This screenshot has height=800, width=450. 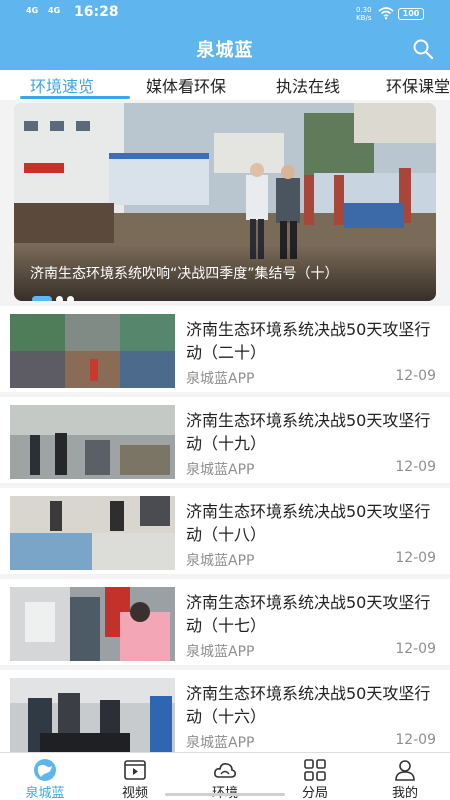 I want to click on news-item: 济南生态环境系统决战50天攻坚行动（十六） 泉城蓝APP 12-09, so click(x=225, y=713).